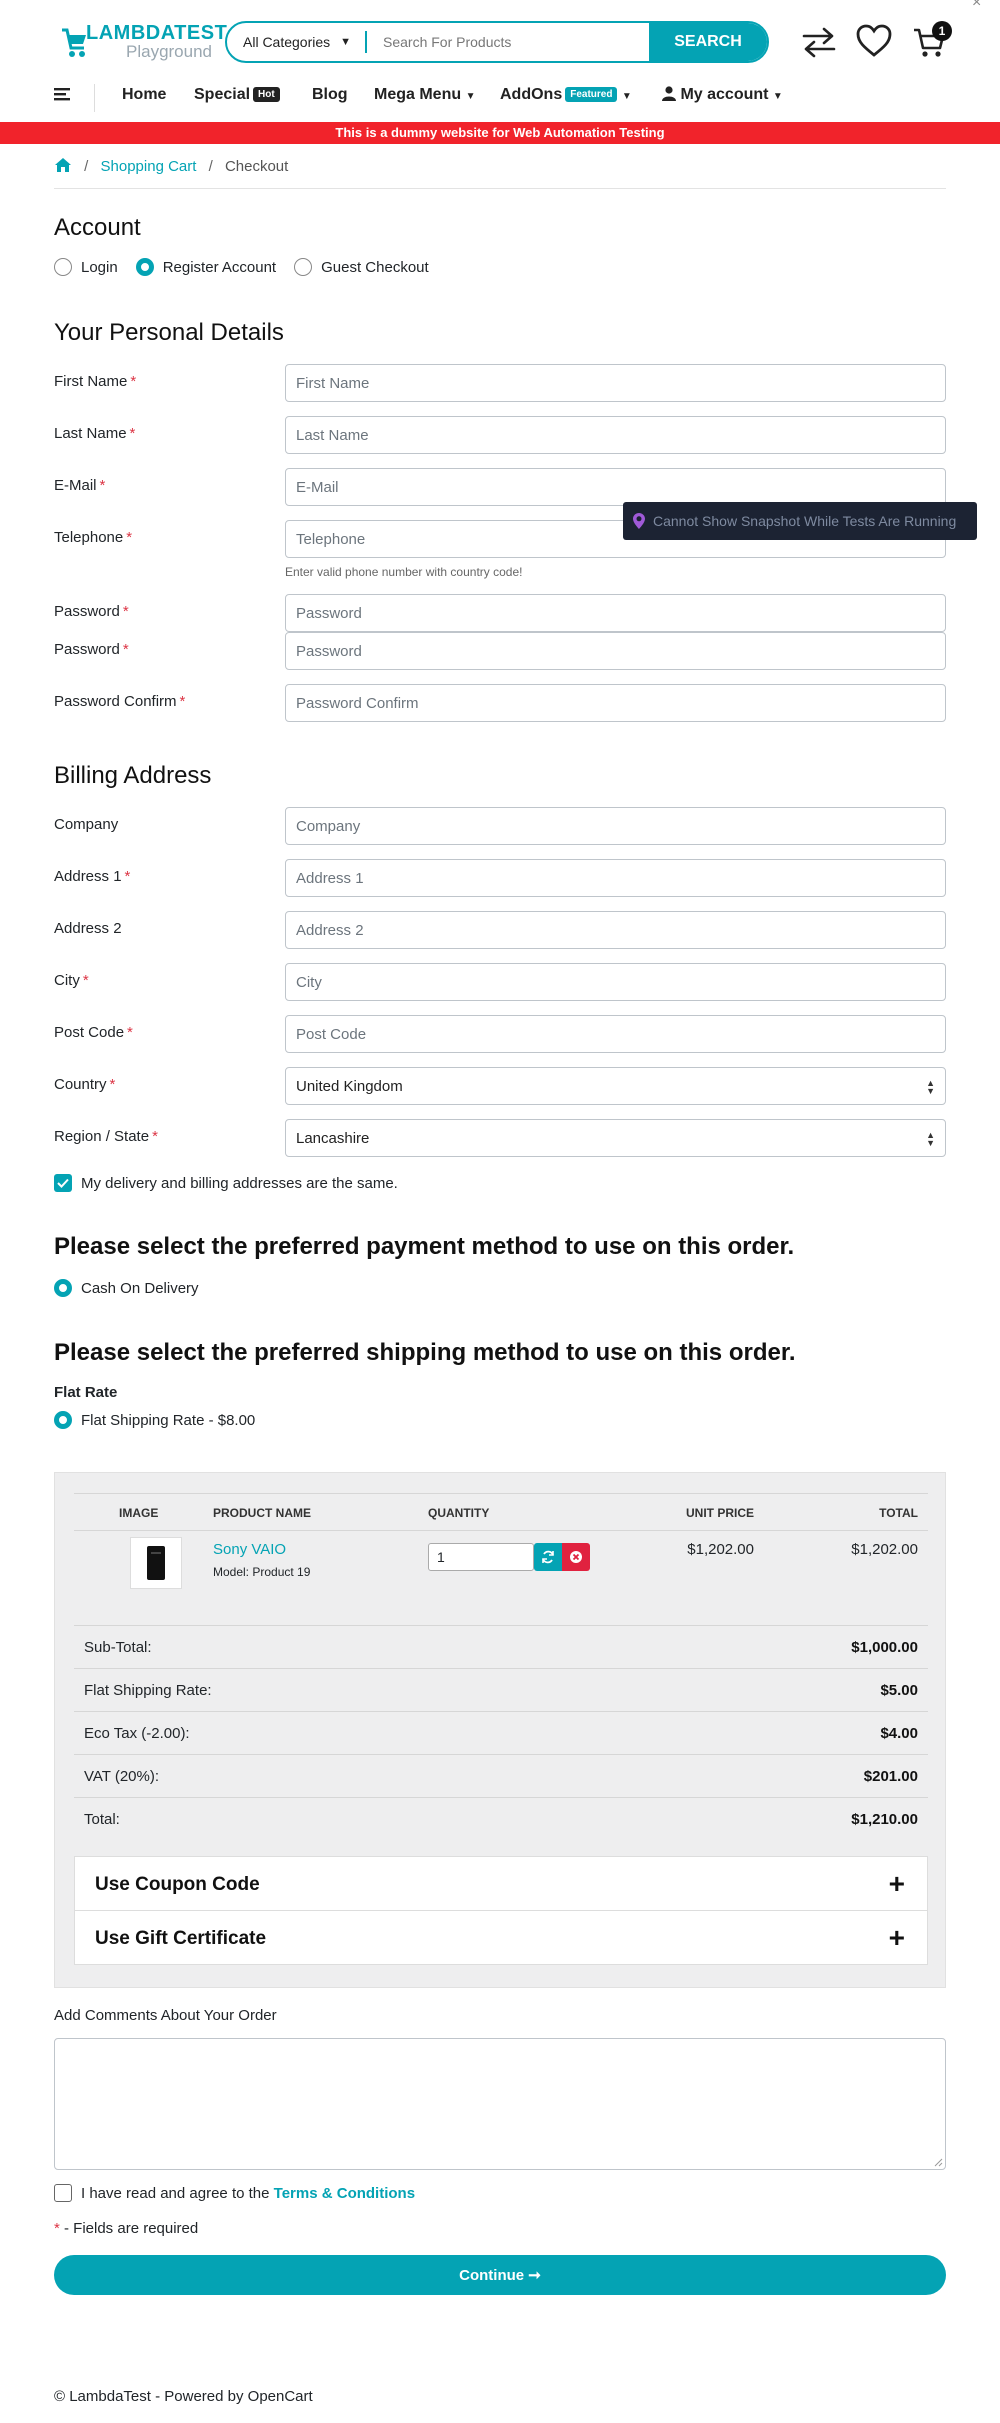  I want to click on total-label: Sub-Total:, so click(118, 1647).